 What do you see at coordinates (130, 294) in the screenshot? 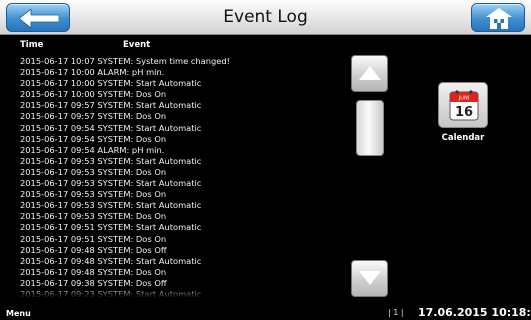
I see `list-fade` at bounding box center [130, 294].